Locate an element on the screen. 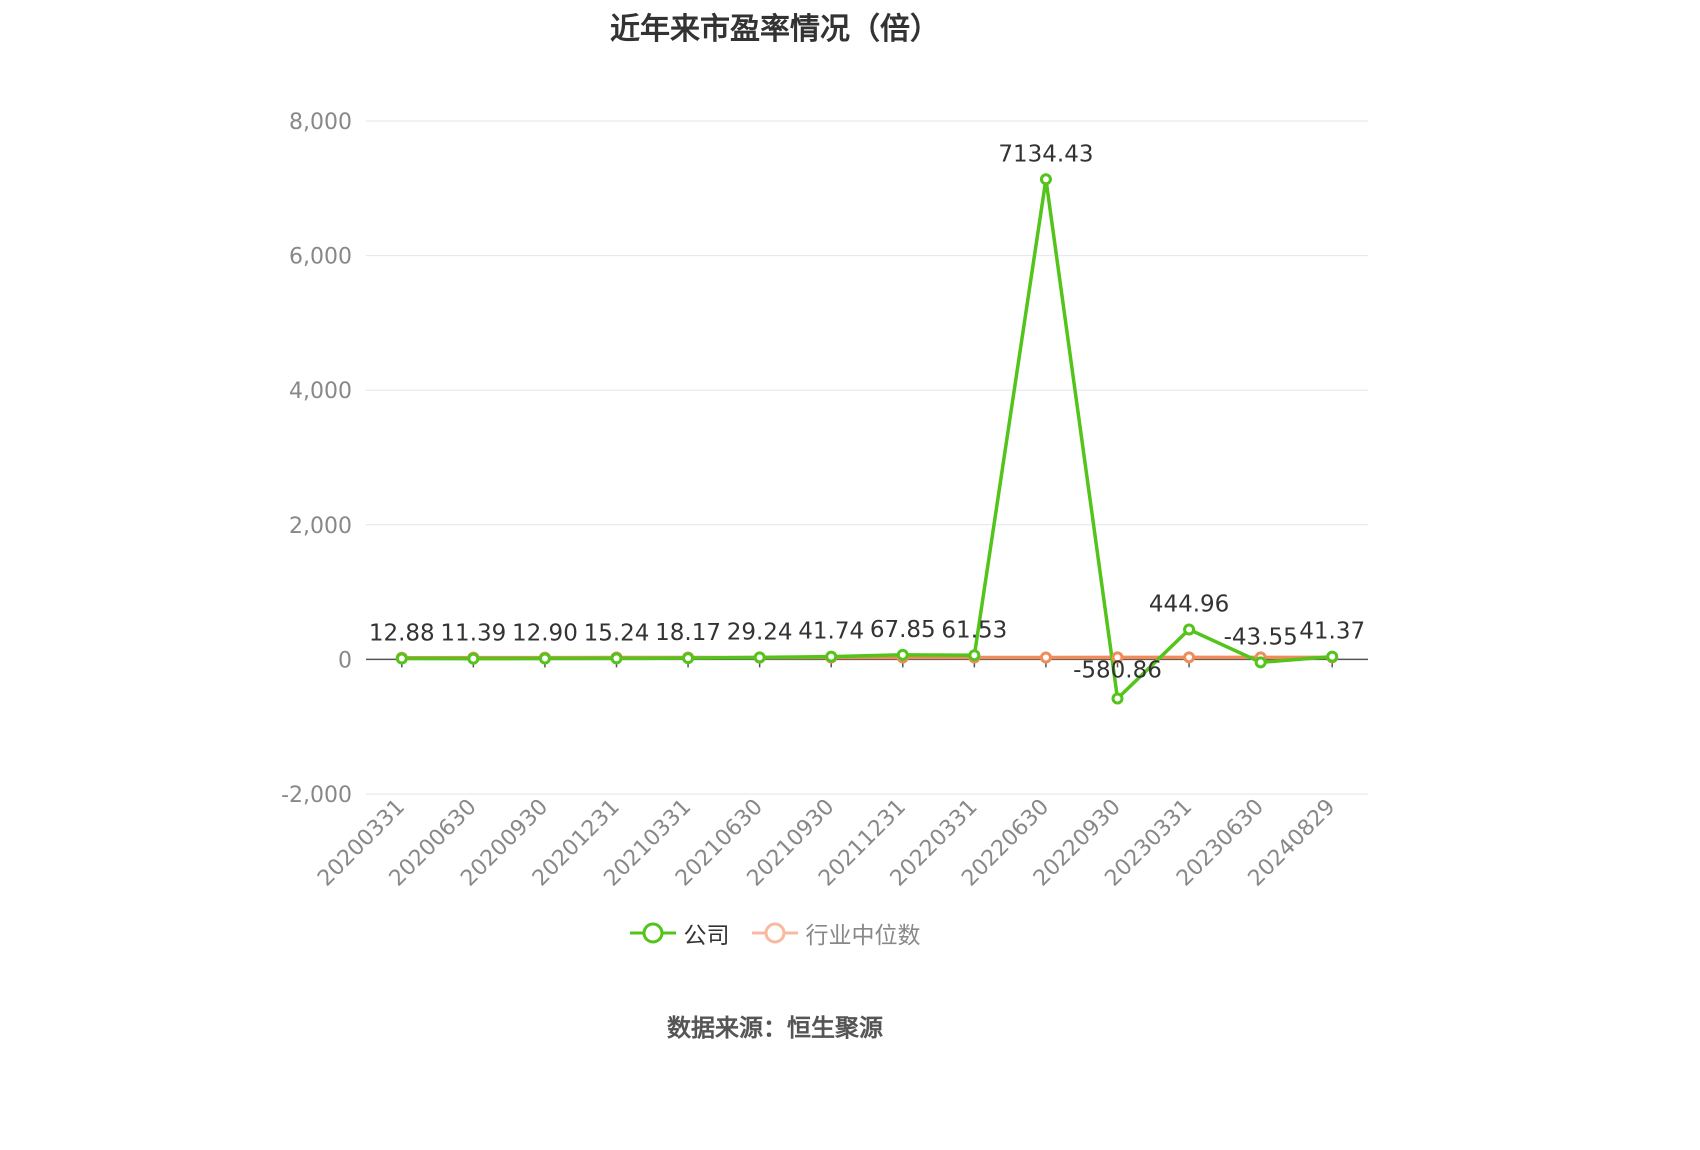  y-tick-label: 0 is located at coordinates (345, 660).